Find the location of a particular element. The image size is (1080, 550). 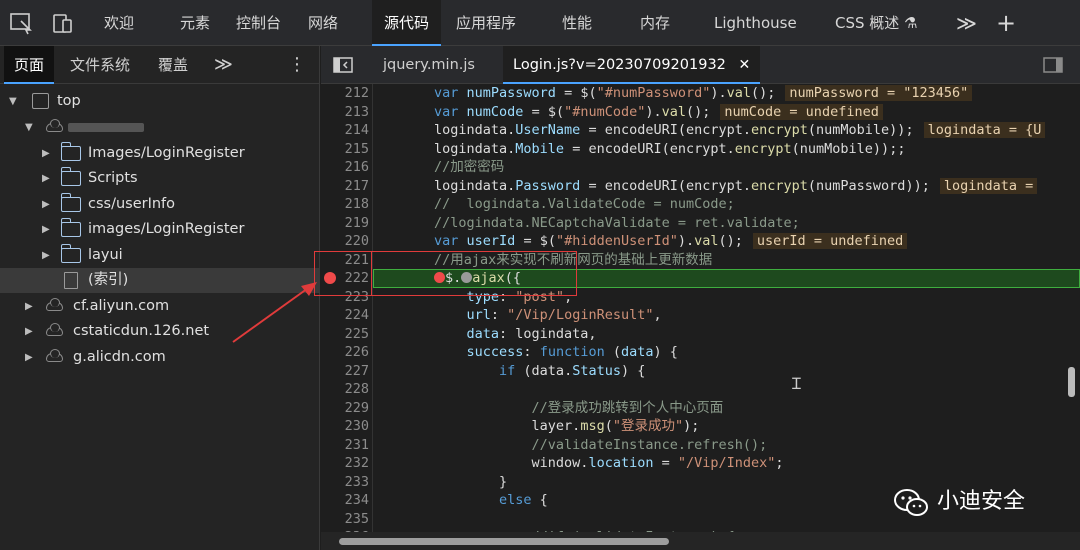

line-number: 225 is located at coordinates (345, 334).